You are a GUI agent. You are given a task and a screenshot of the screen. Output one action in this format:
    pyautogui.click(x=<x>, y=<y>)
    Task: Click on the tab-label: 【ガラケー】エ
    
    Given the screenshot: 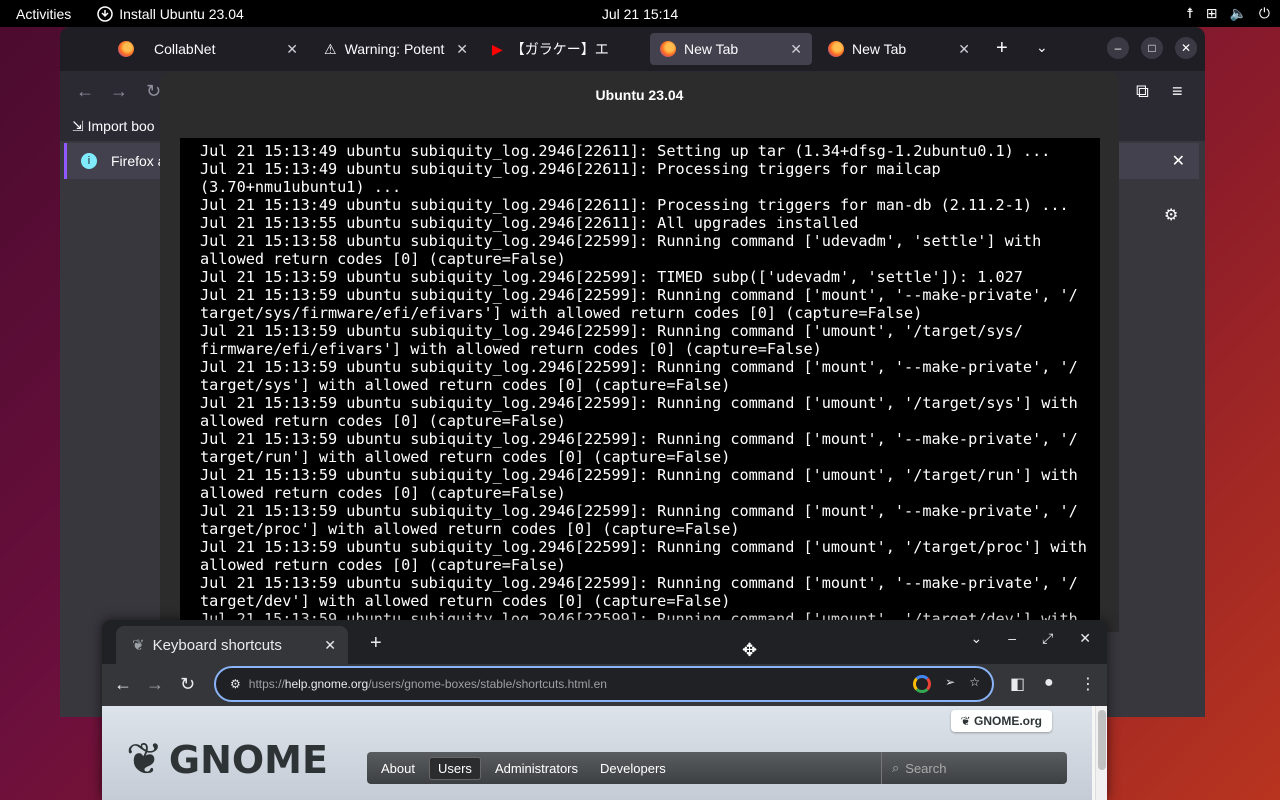 What is the action you would take?
    pyautogui.click(x=559, y=49)
    